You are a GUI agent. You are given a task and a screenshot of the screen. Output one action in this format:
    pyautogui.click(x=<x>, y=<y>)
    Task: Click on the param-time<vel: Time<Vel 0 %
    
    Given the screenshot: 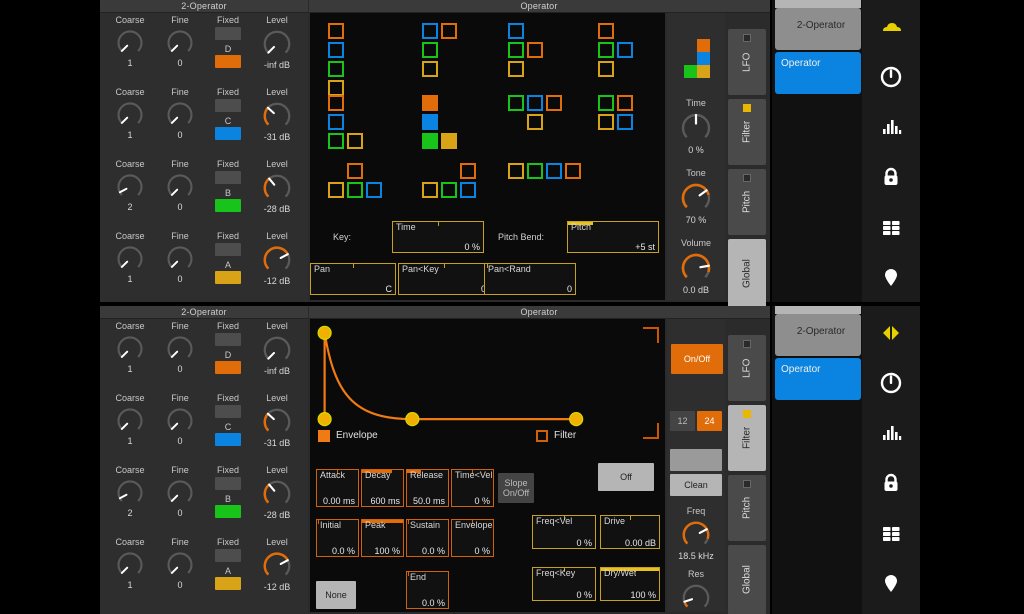 What is the action you would take?
    pyautogui.click(x=472, y=488)
    